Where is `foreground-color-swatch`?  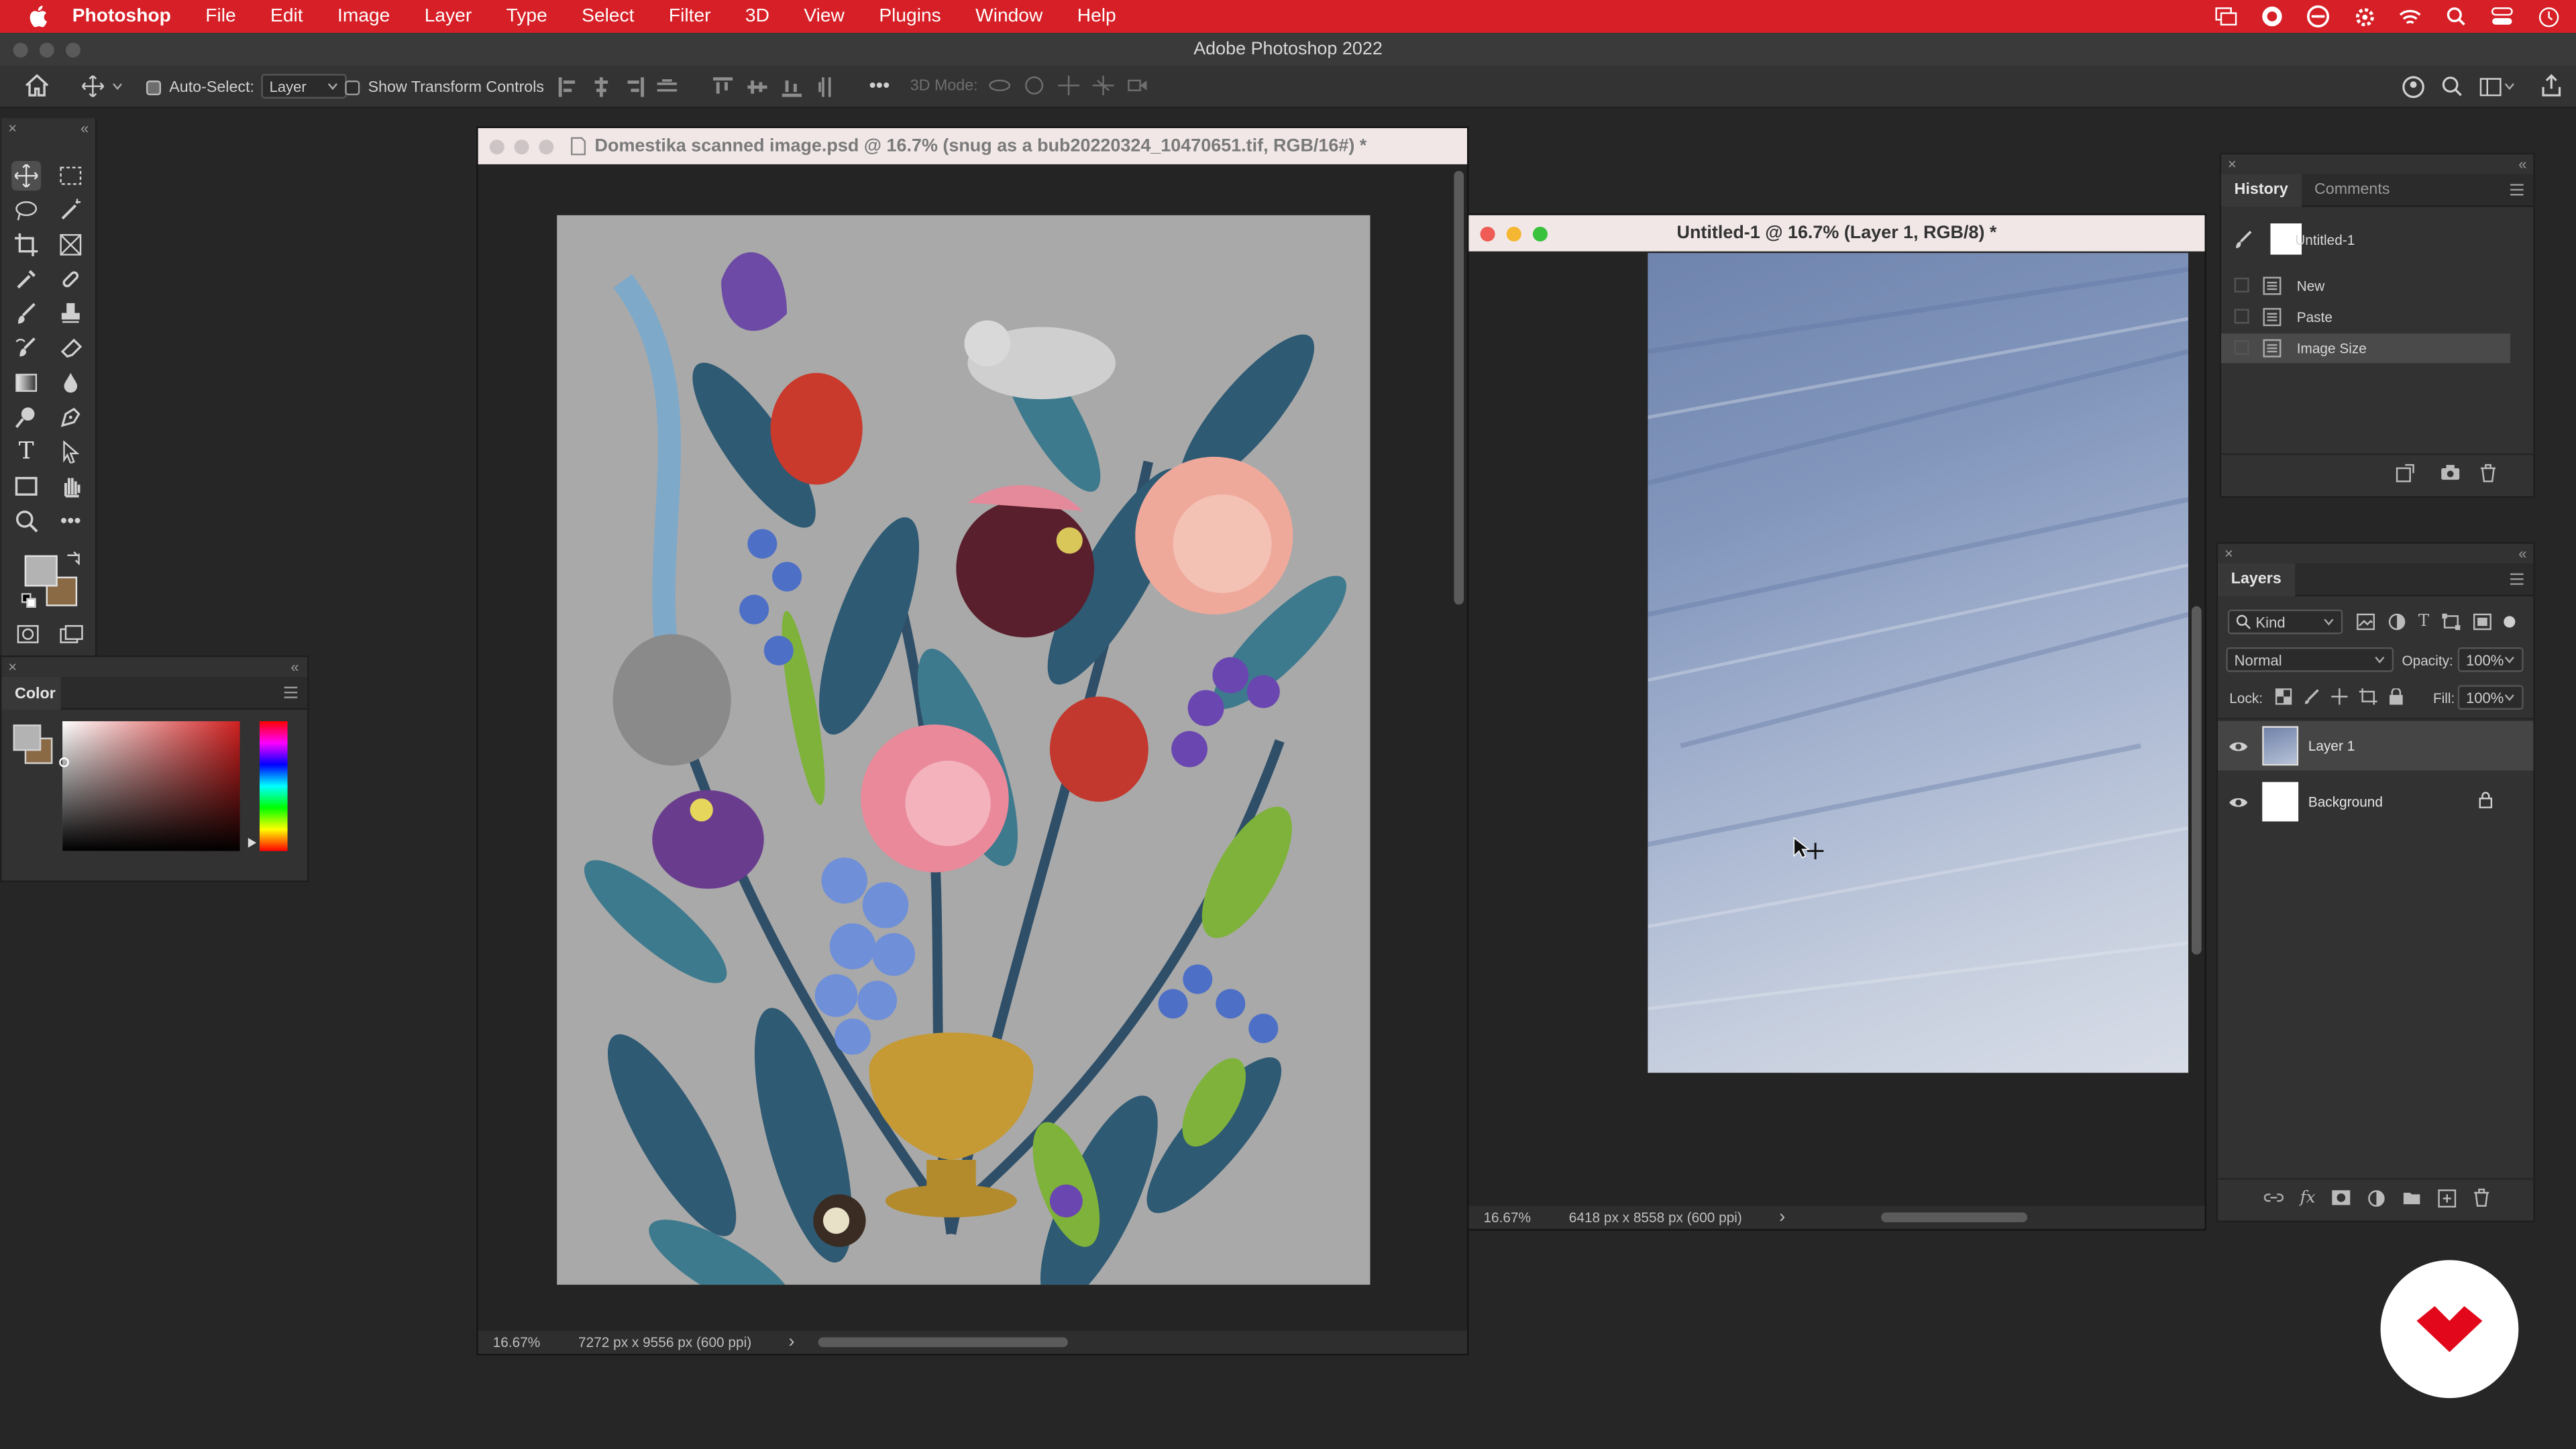 foreground-color-swatch is located at coordinates (41, 571).